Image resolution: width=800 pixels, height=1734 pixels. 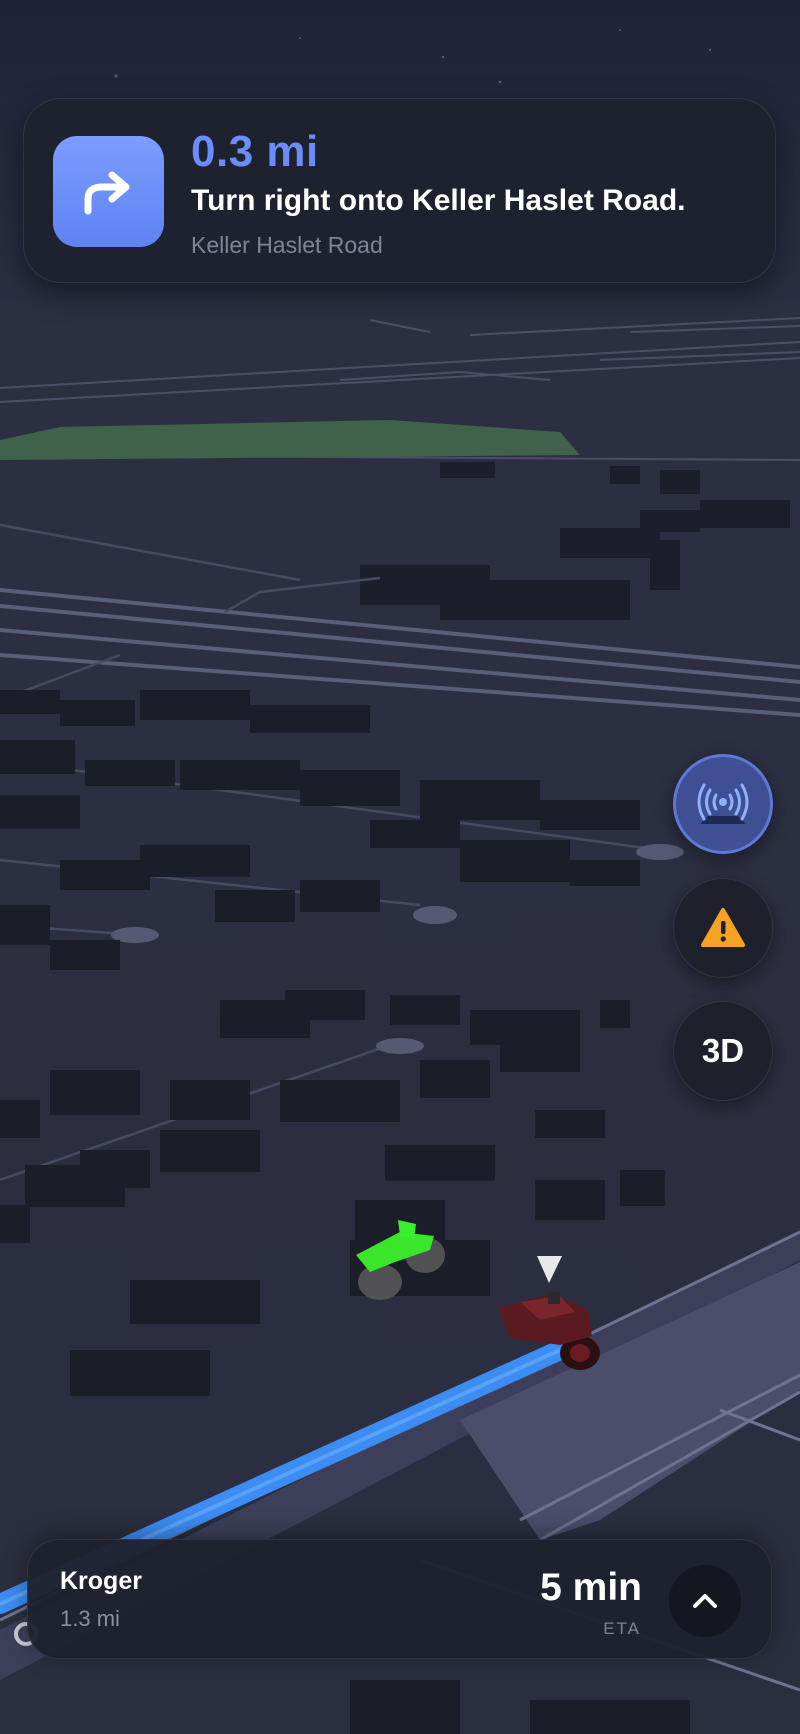 What do you see at coordinates (399, 1599) in the screenshot?
I see `trip-summary-bar: Kroger 1.3 mi 5 min ETA` at bounding box center [399, 1599].